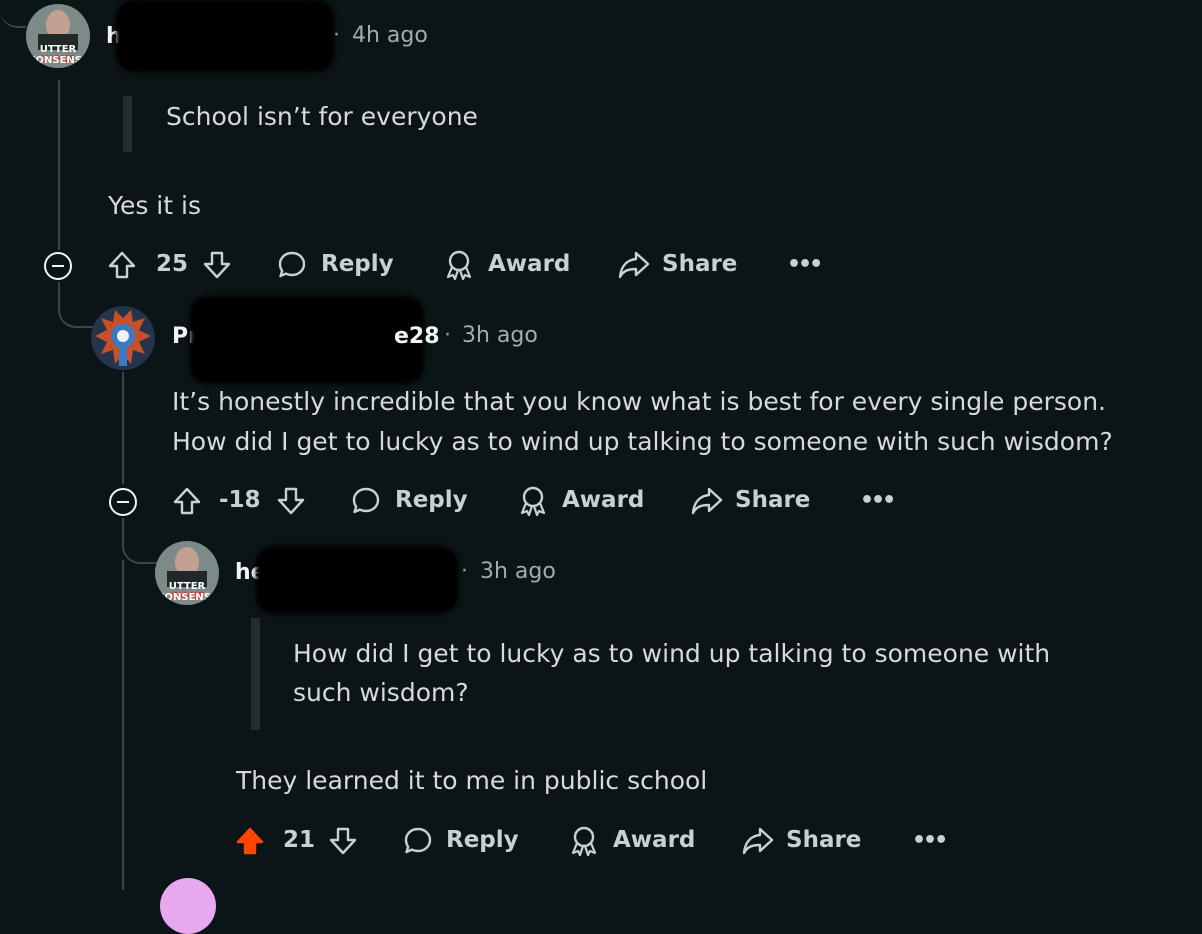  What do you see at coordinates (172, 264) in the screenshot?
I see `vote-score: 25` at bounding box center [172, 264].